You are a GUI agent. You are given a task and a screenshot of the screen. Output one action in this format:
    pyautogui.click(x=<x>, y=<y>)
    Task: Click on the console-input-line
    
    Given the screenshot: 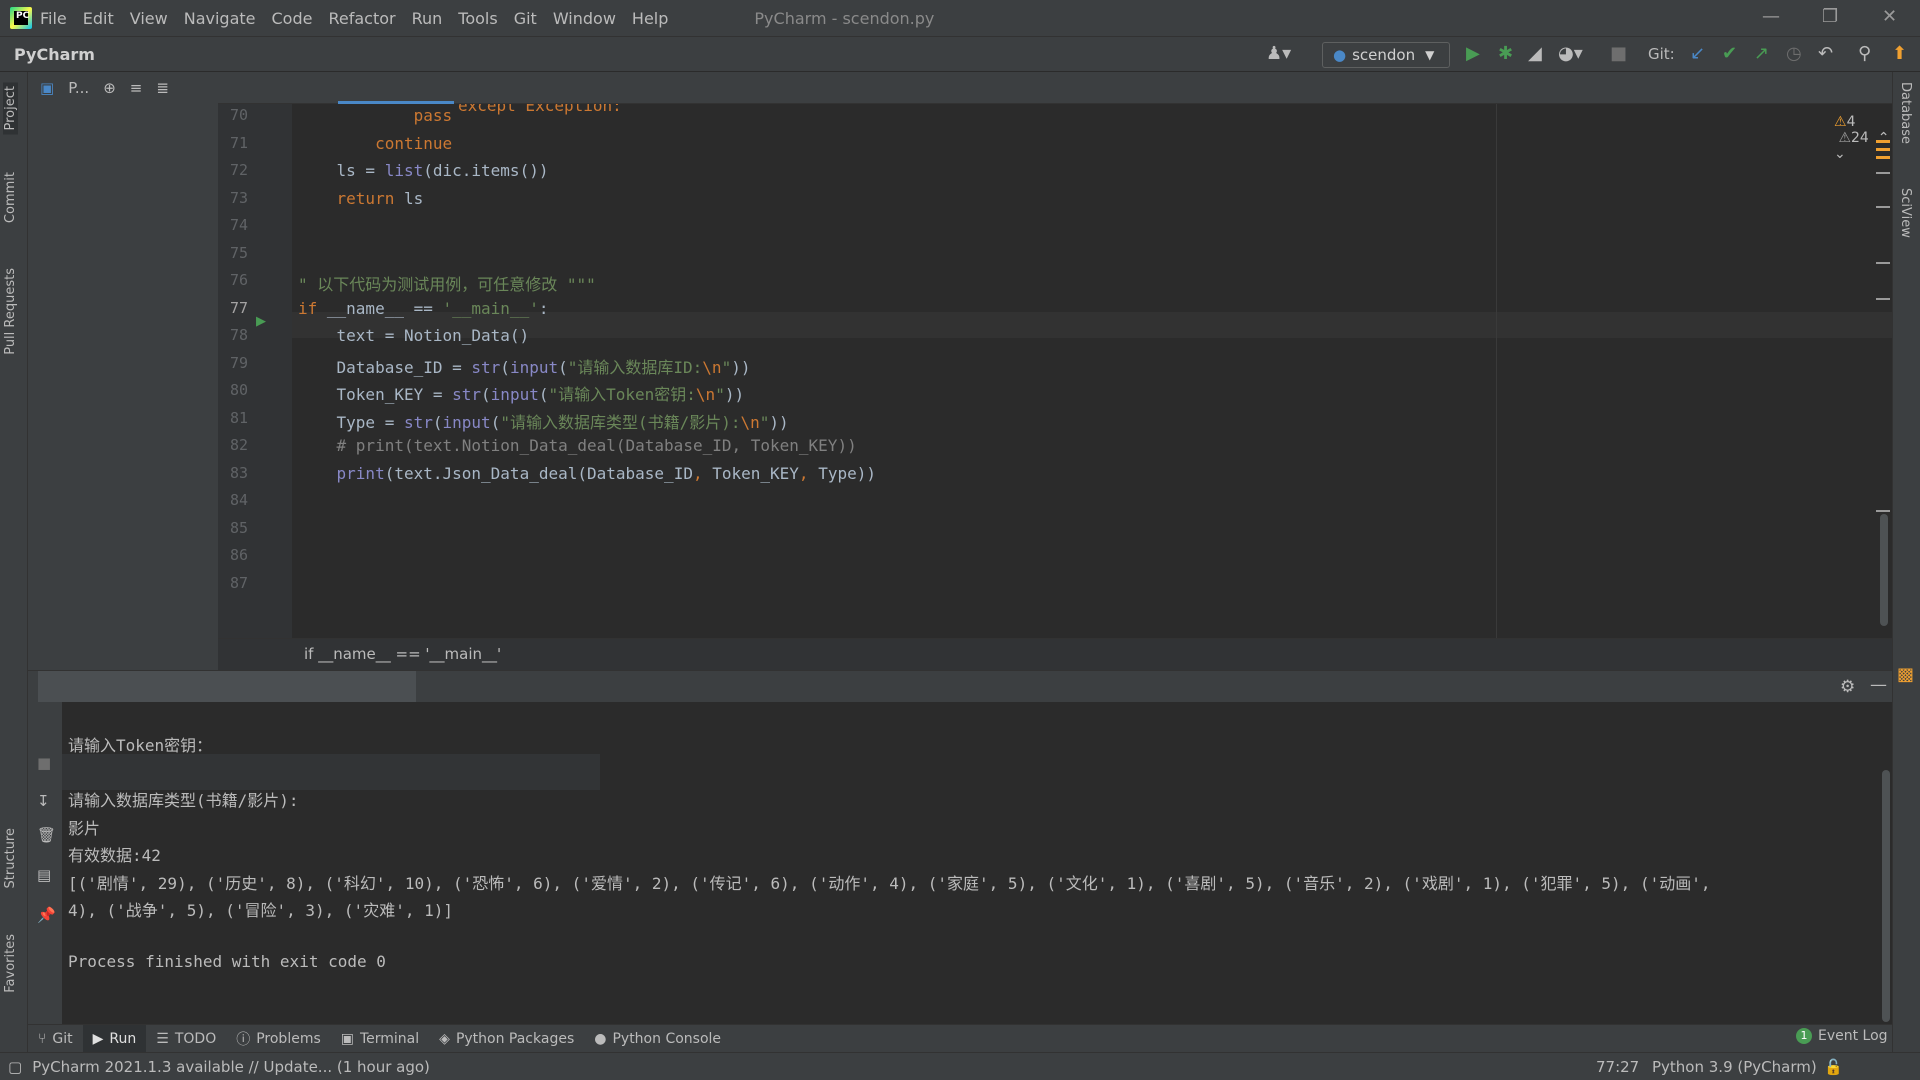 What is the action you would take?
    pyautogui.click(x=331, y=772)
    